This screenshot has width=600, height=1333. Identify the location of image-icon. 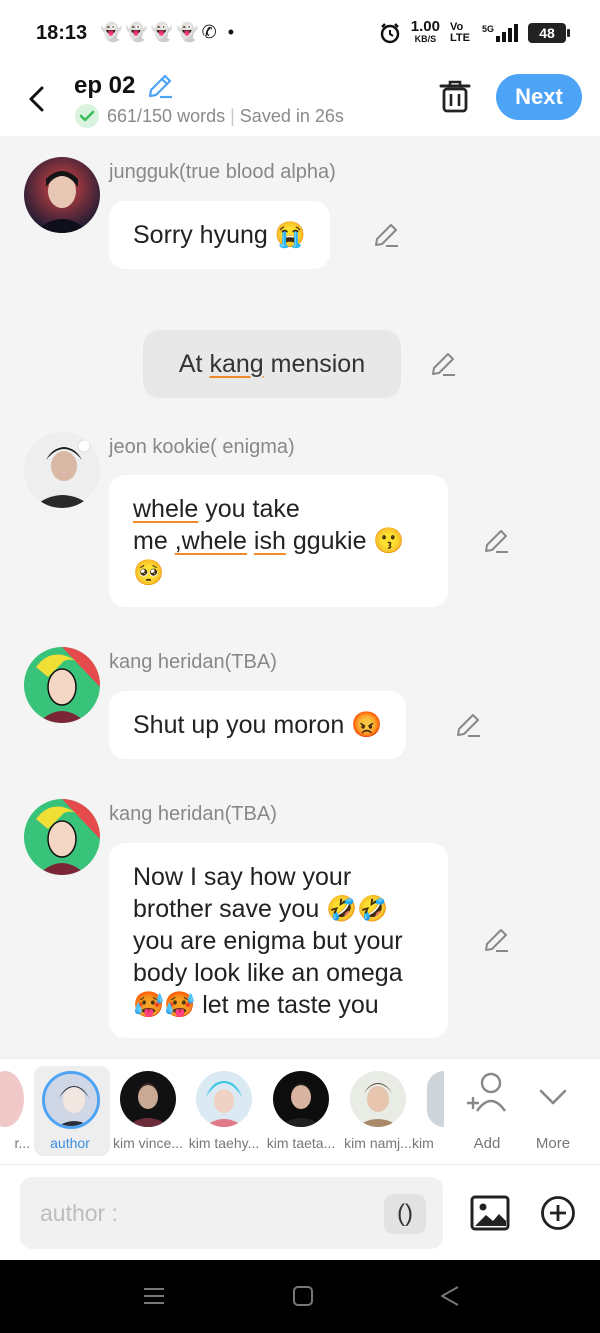
(490, 1213).